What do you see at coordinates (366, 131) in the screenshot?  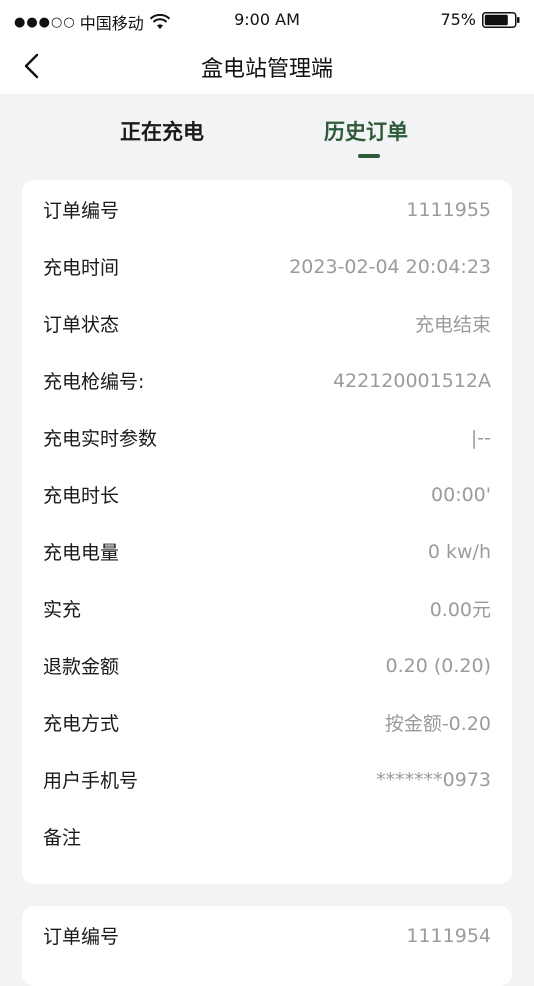 I see `tab-history: 历史订单` at bounding box center [366, 131].